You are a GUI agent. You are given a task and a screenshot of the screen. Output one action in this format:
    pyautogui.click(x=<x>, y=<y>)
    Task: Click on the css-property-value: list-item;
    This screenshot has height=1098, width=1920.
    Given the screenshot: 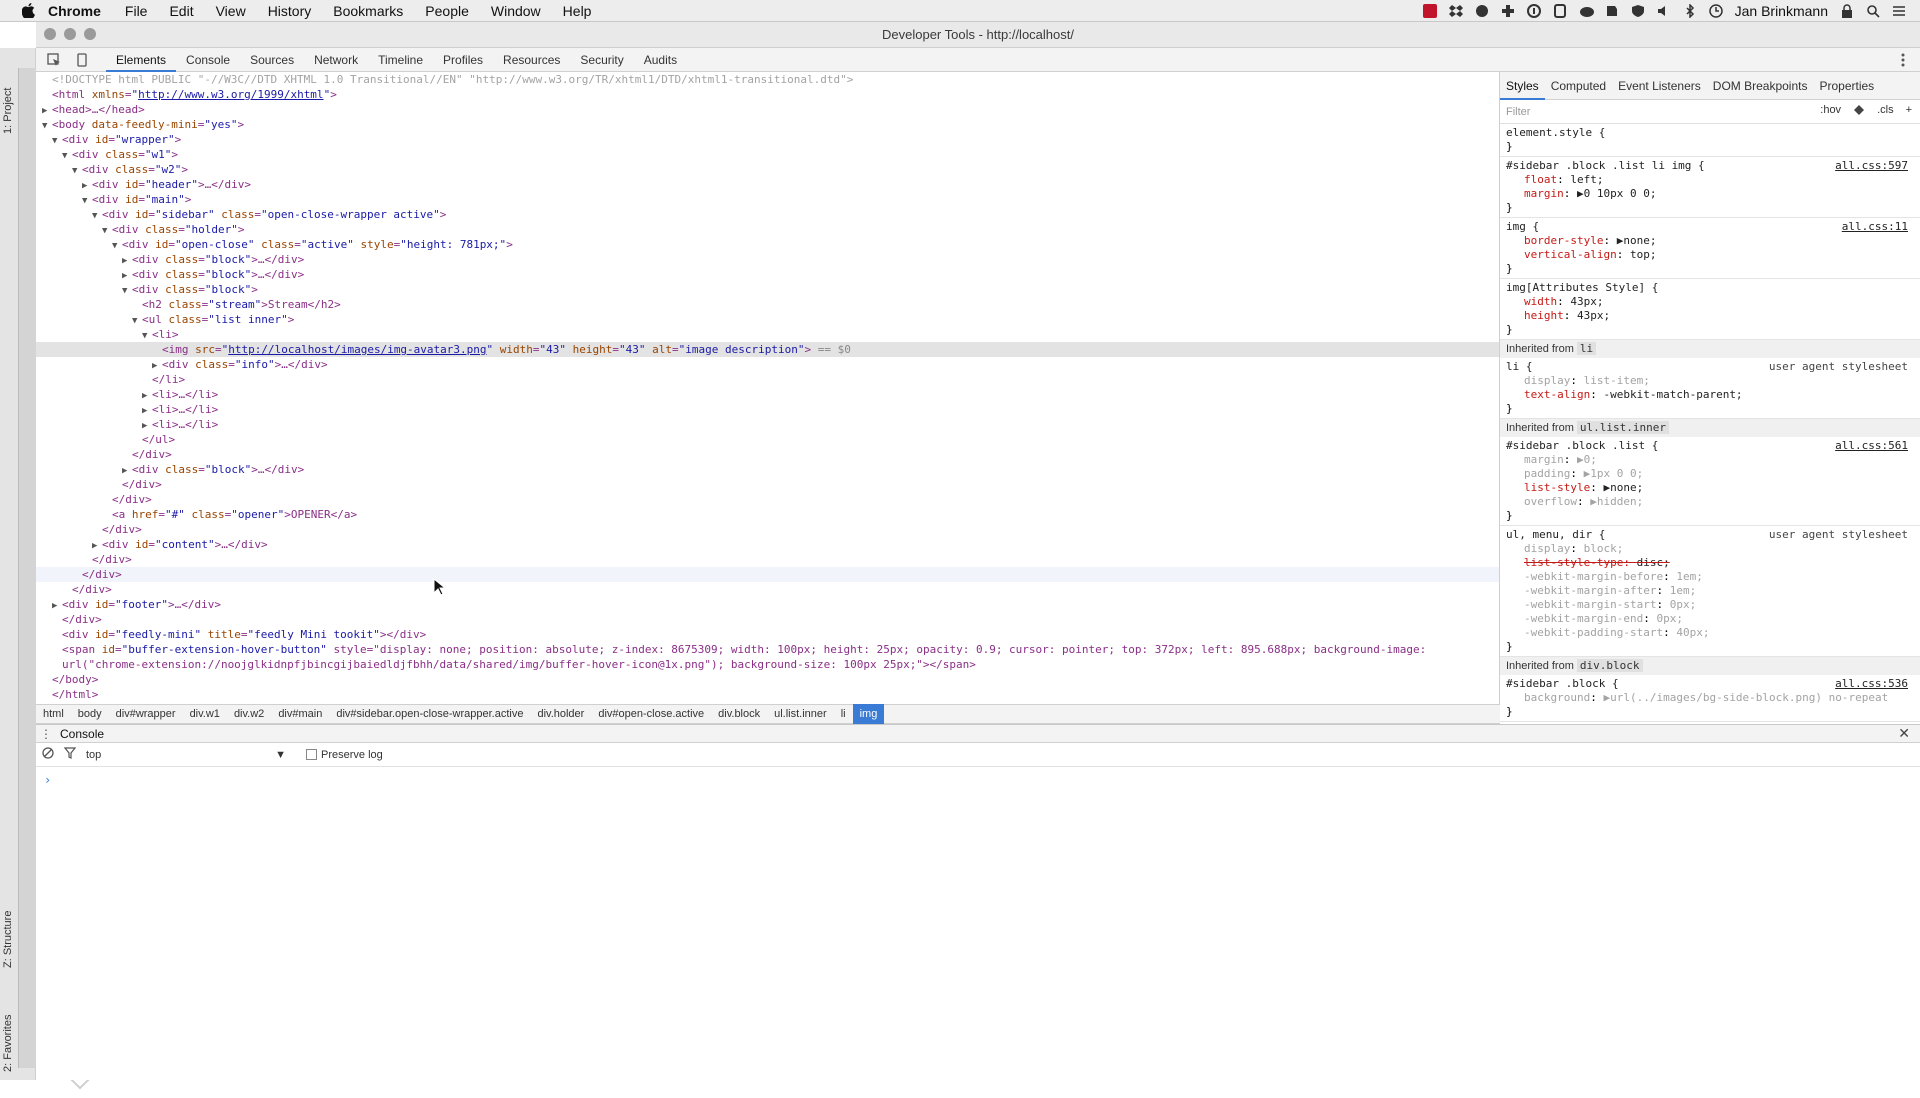 What is the action you would take?
    pyautogui.click(x=1617, y=380)
    